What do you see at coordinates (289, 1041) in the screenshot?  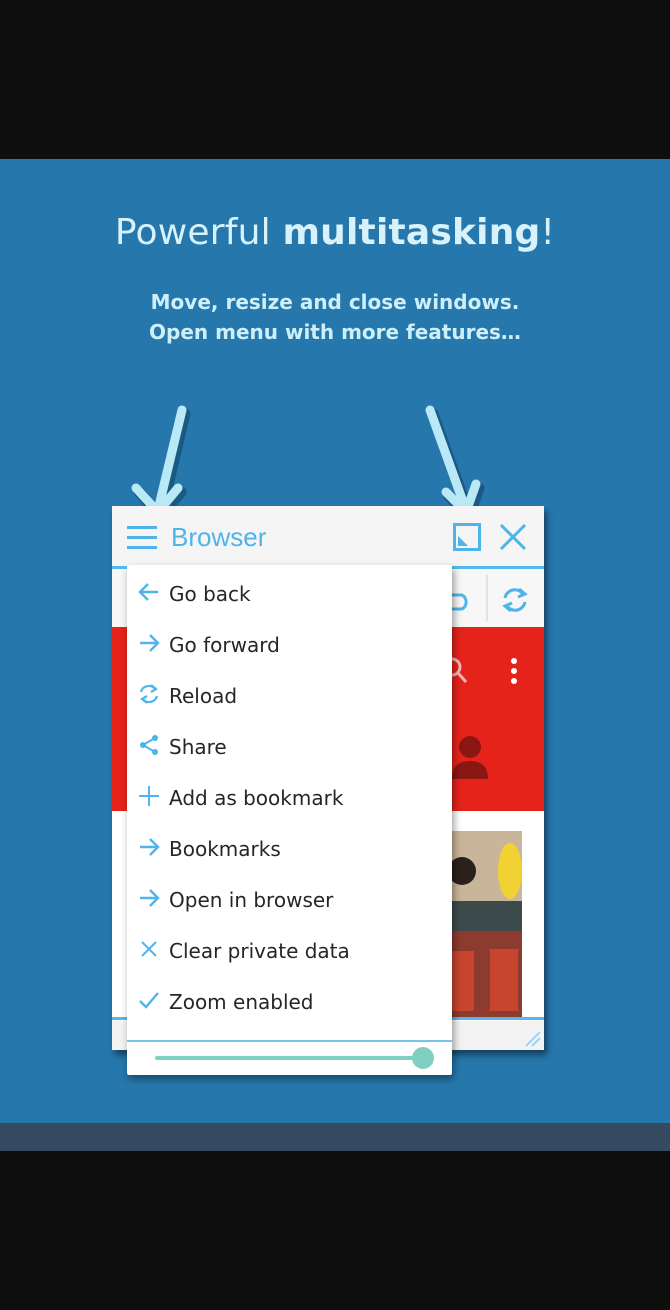 I see `menu-divider` at bounding box center [289, 1041].